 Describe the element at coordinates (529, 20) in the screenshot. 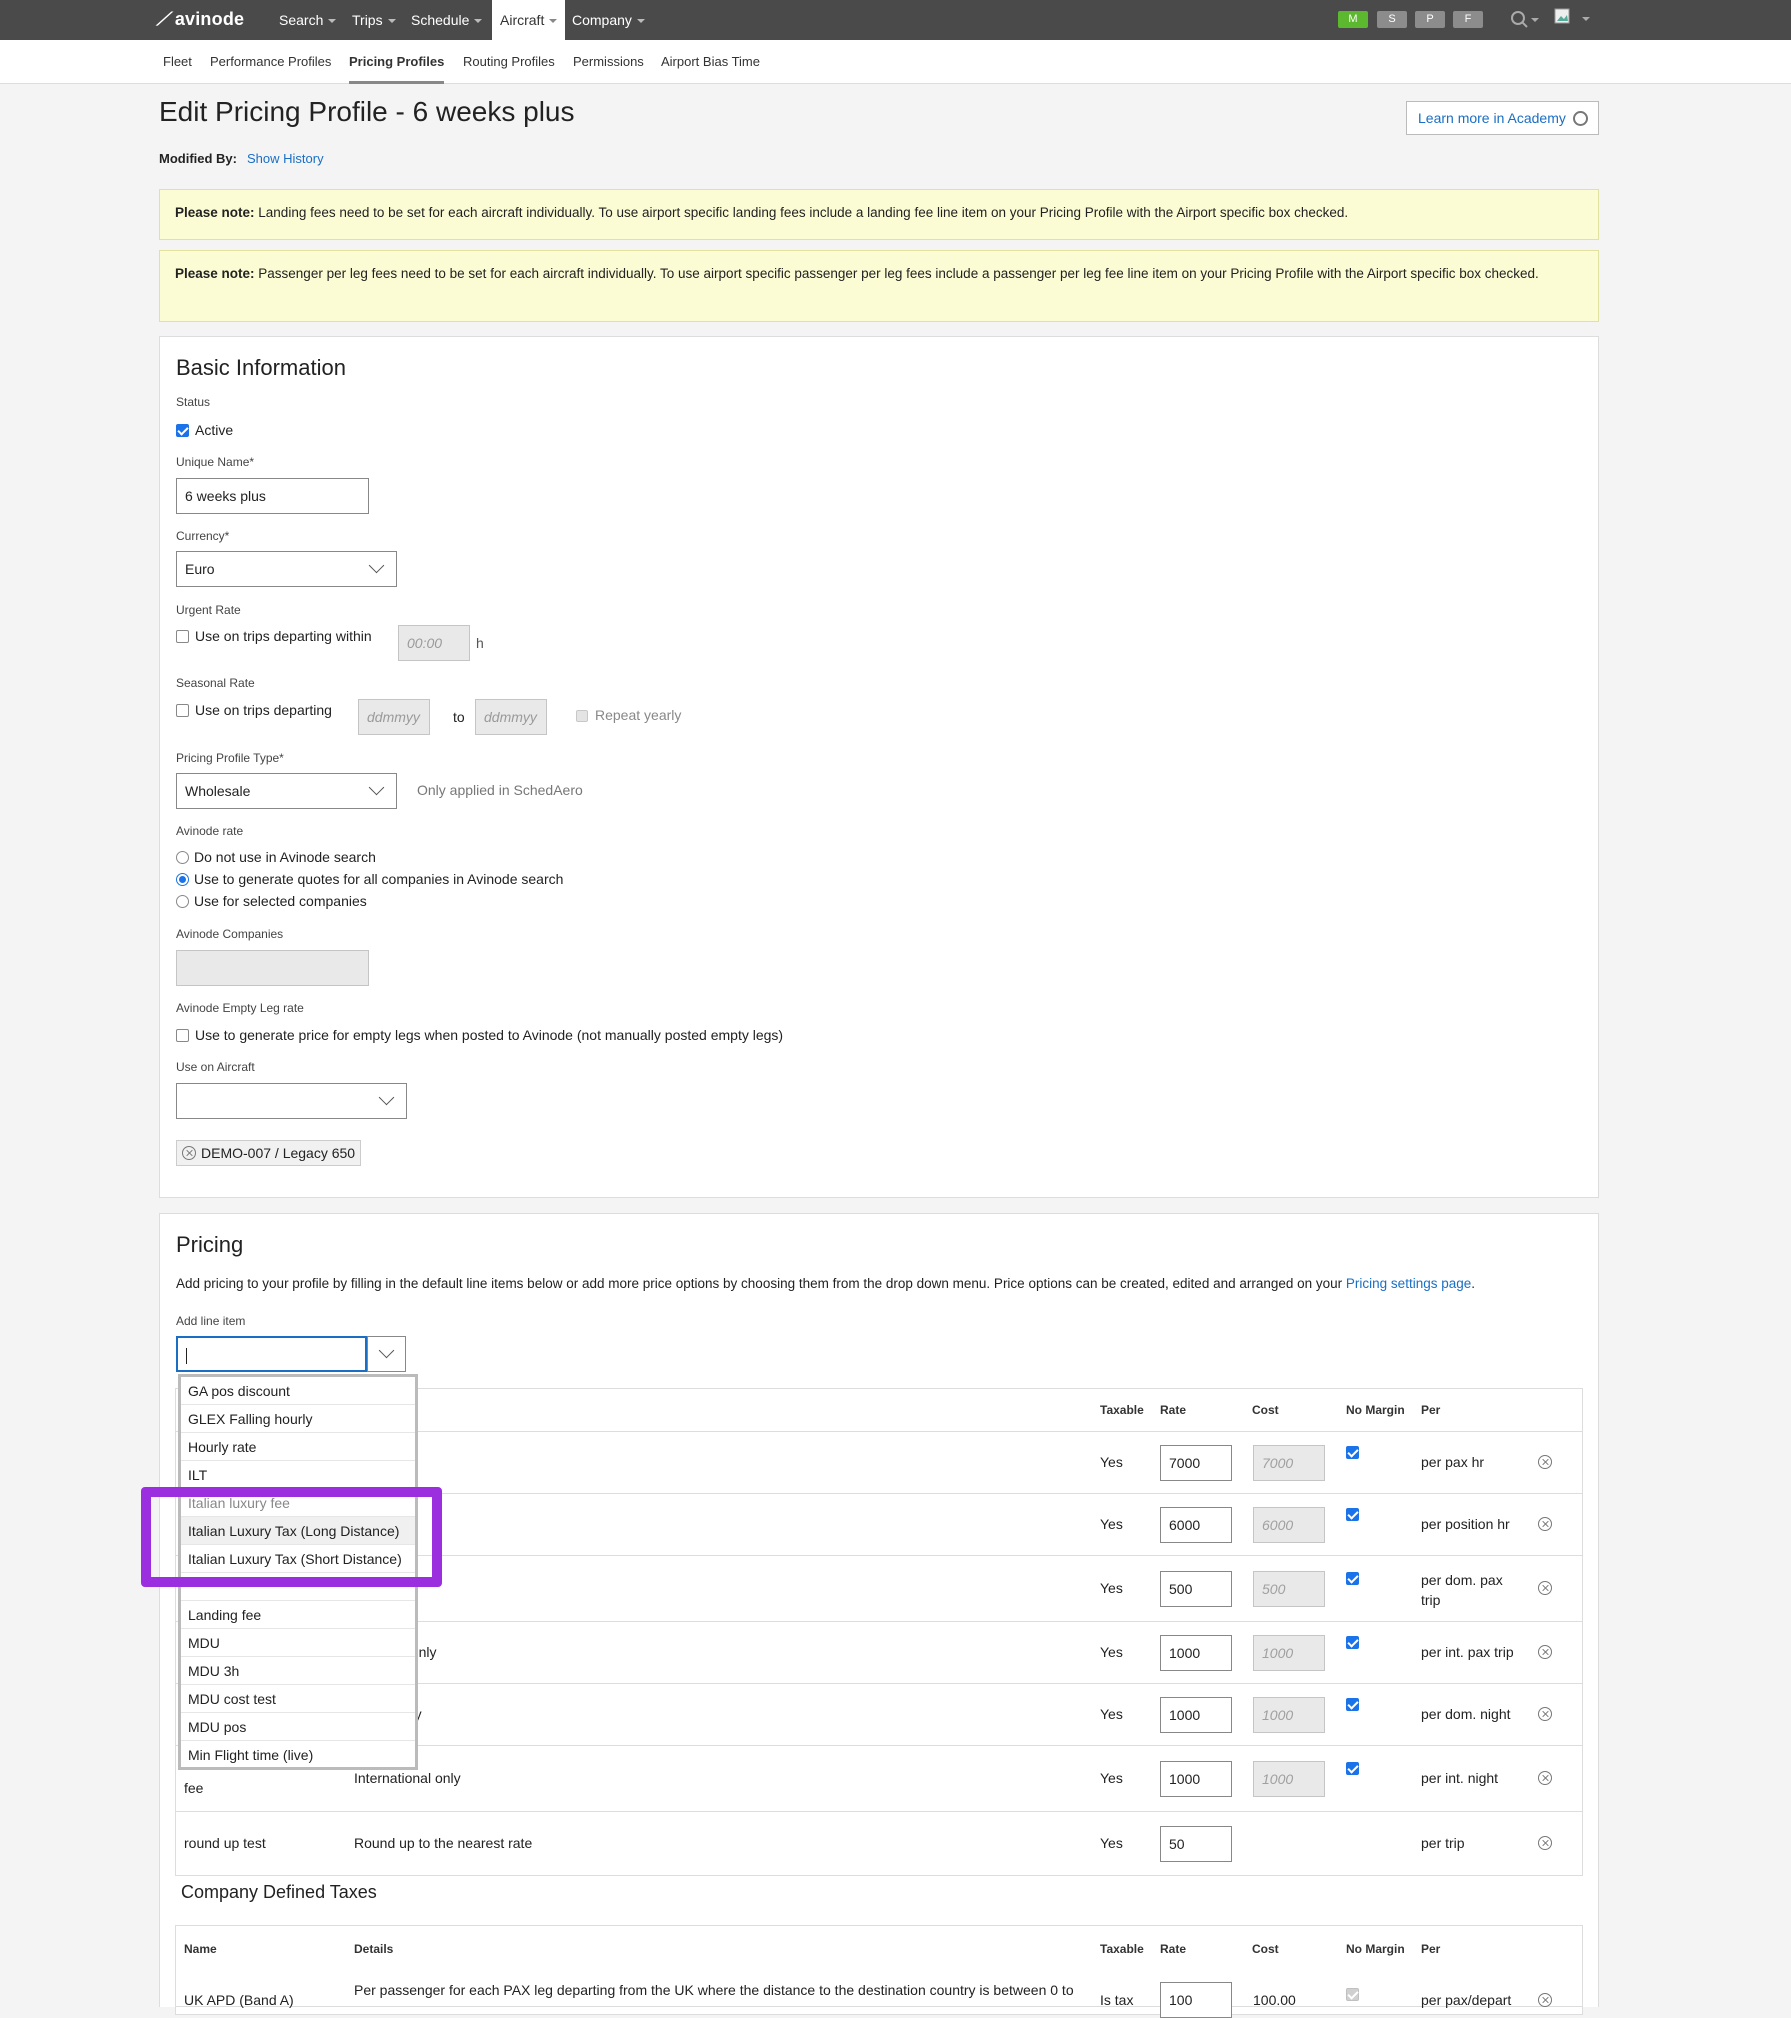

I see `nav-aircraft: Aircraft` at that location.